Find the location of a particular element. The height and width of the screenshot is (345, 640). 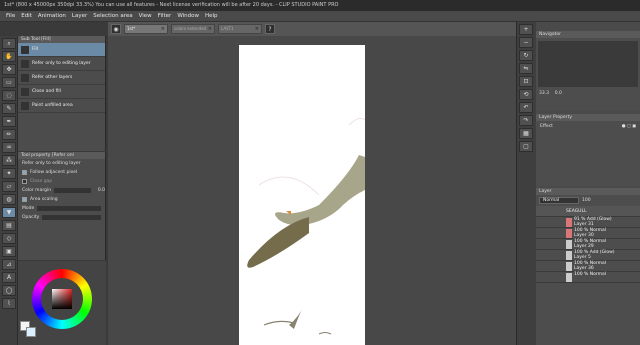

doc-tab-3: LAST1 × is located at coordinates (240, 29).